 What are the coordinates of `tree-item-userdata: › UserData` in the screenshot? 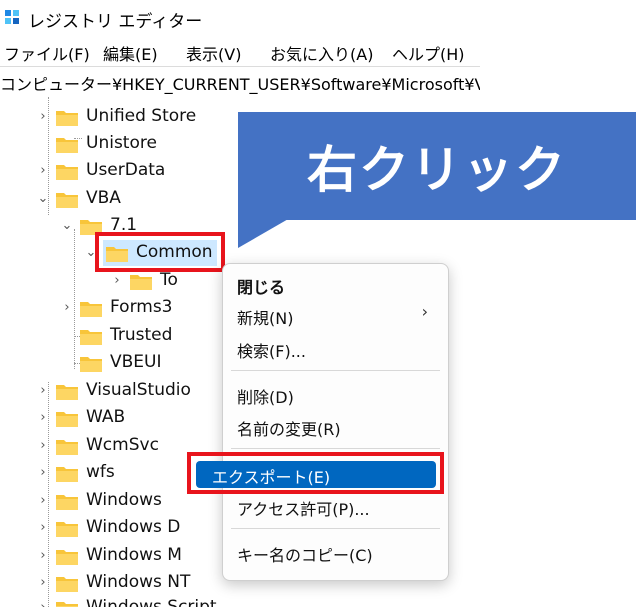 It's located at (136, 172).